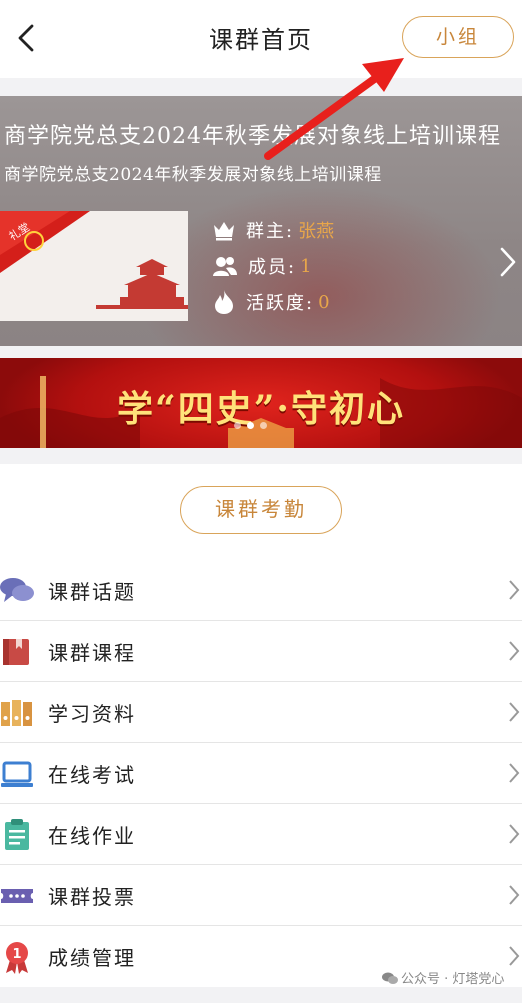 This screenshot has width=522, height=1003. I want to click on flame-icon, so click(224, 302).